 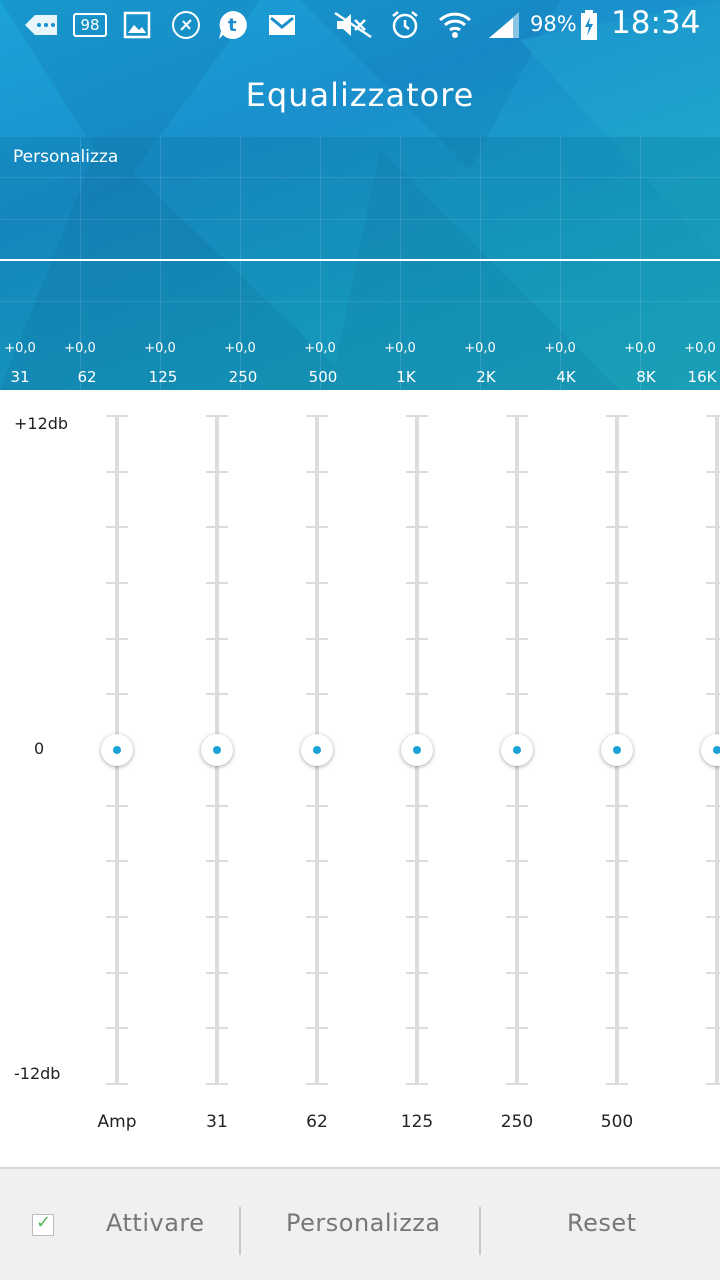 I want to click on check-icon: ✓, so click(x=44, y=1222).